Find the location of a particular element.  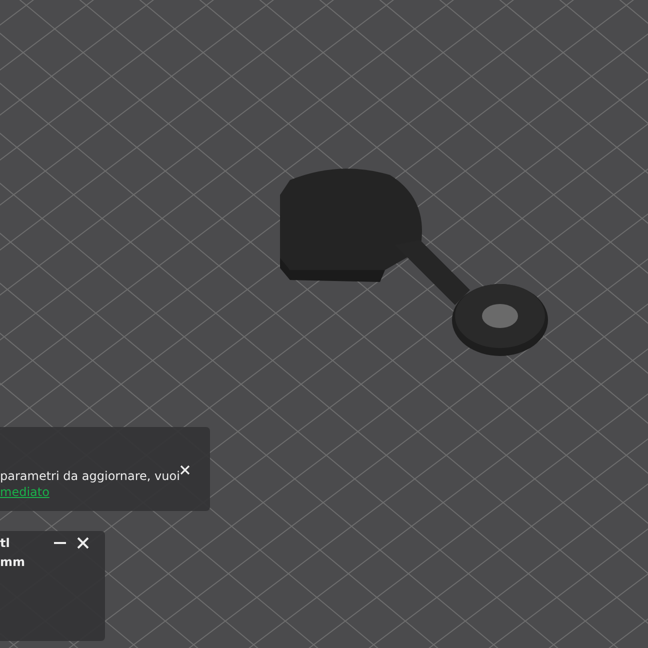

notification-message: parametri da aggiornare, vuoi is located at coordinates (90, 476).